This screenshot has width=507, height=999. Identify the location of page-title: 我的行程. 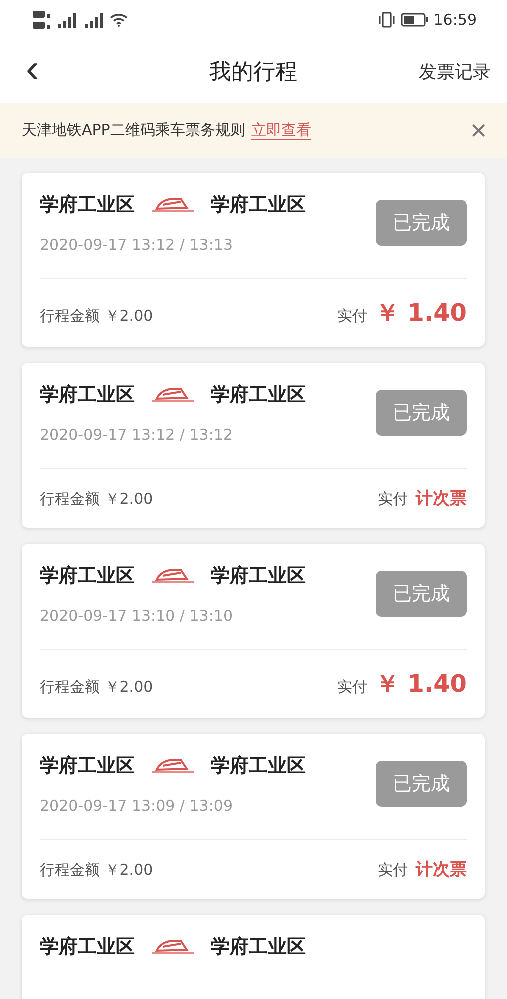
(254, 72).